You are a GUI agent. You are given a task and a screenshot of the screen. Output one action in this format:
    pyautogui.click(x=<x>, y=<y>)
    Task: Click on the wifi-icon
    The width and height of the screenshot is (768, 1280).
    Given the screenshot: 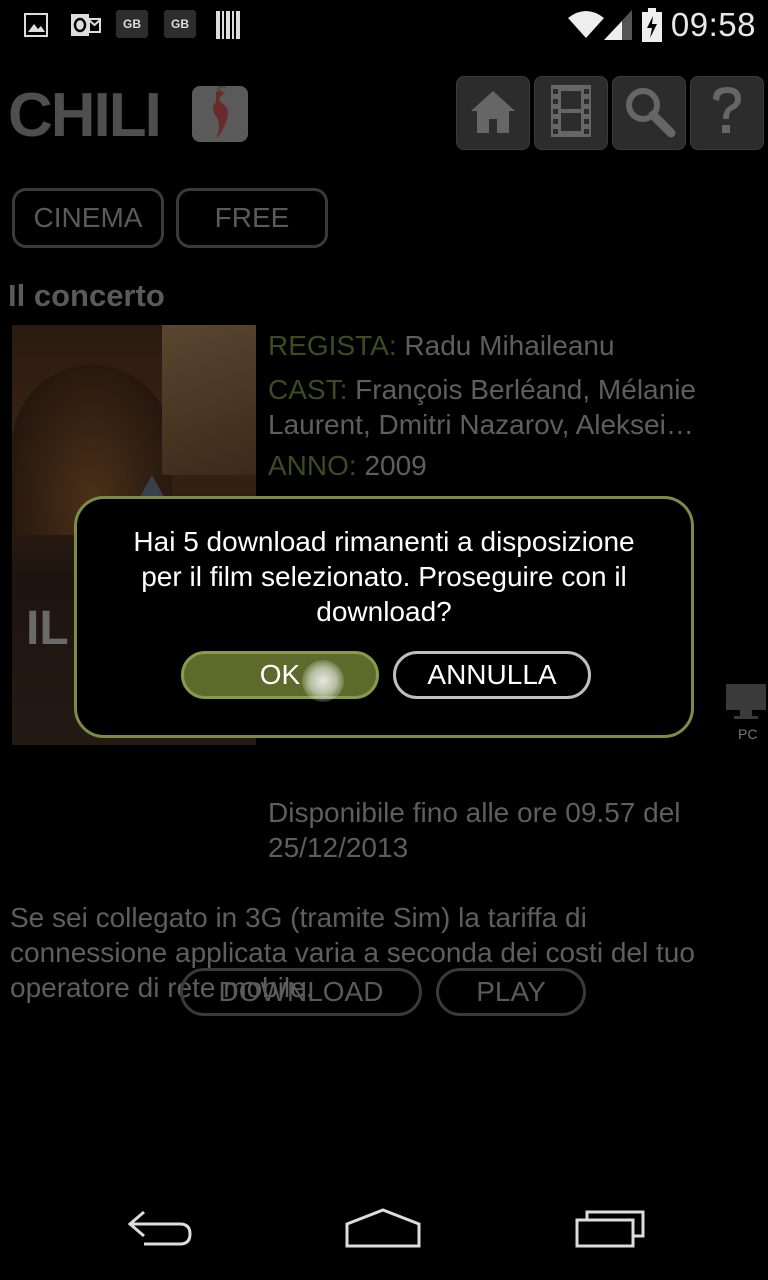 What is the action you would take?
    pyautogui.click(x=586, y=25)
    